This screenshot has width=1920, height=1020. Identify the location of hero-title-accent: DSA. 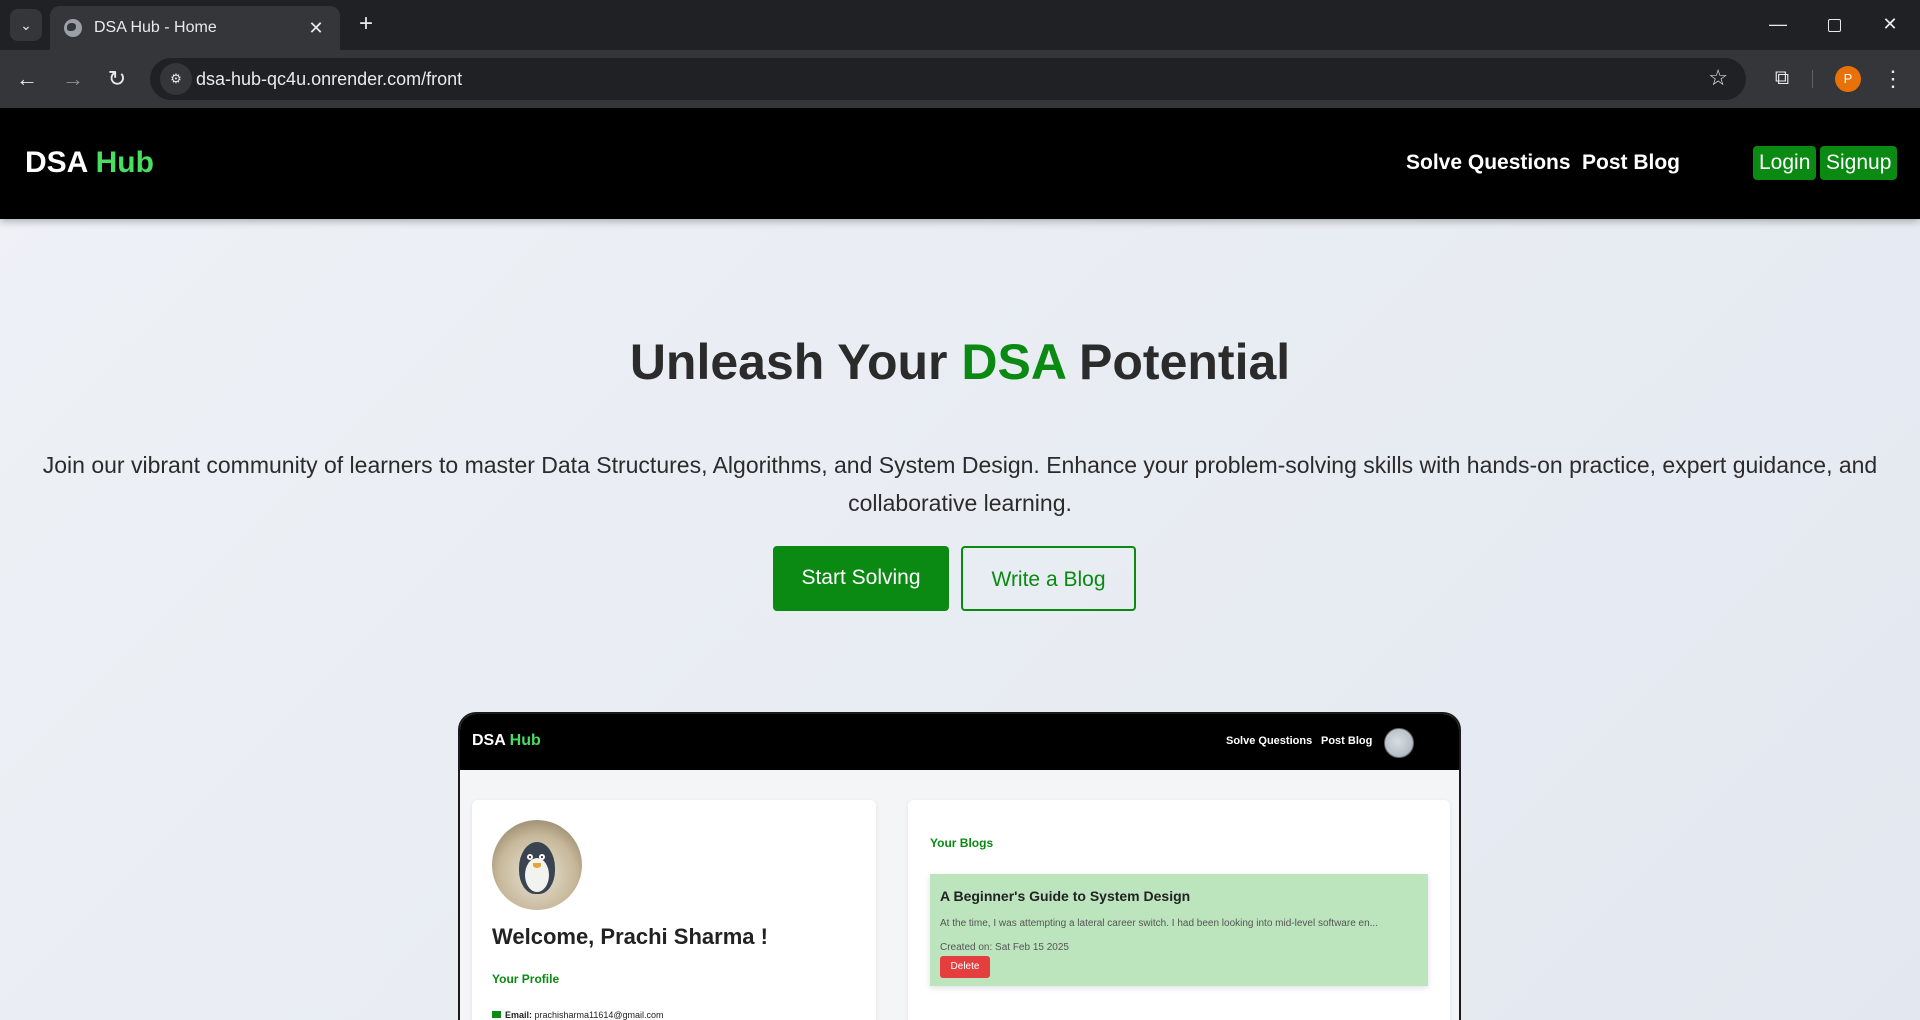
(1013, 362).